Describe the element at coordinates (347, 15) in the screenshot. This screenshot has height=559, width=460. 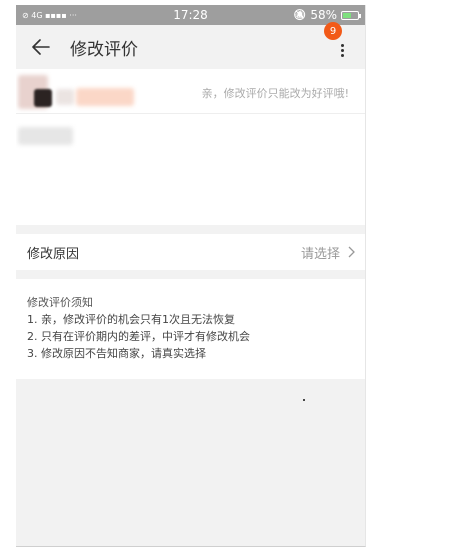
I see `battery-fill` at that location.